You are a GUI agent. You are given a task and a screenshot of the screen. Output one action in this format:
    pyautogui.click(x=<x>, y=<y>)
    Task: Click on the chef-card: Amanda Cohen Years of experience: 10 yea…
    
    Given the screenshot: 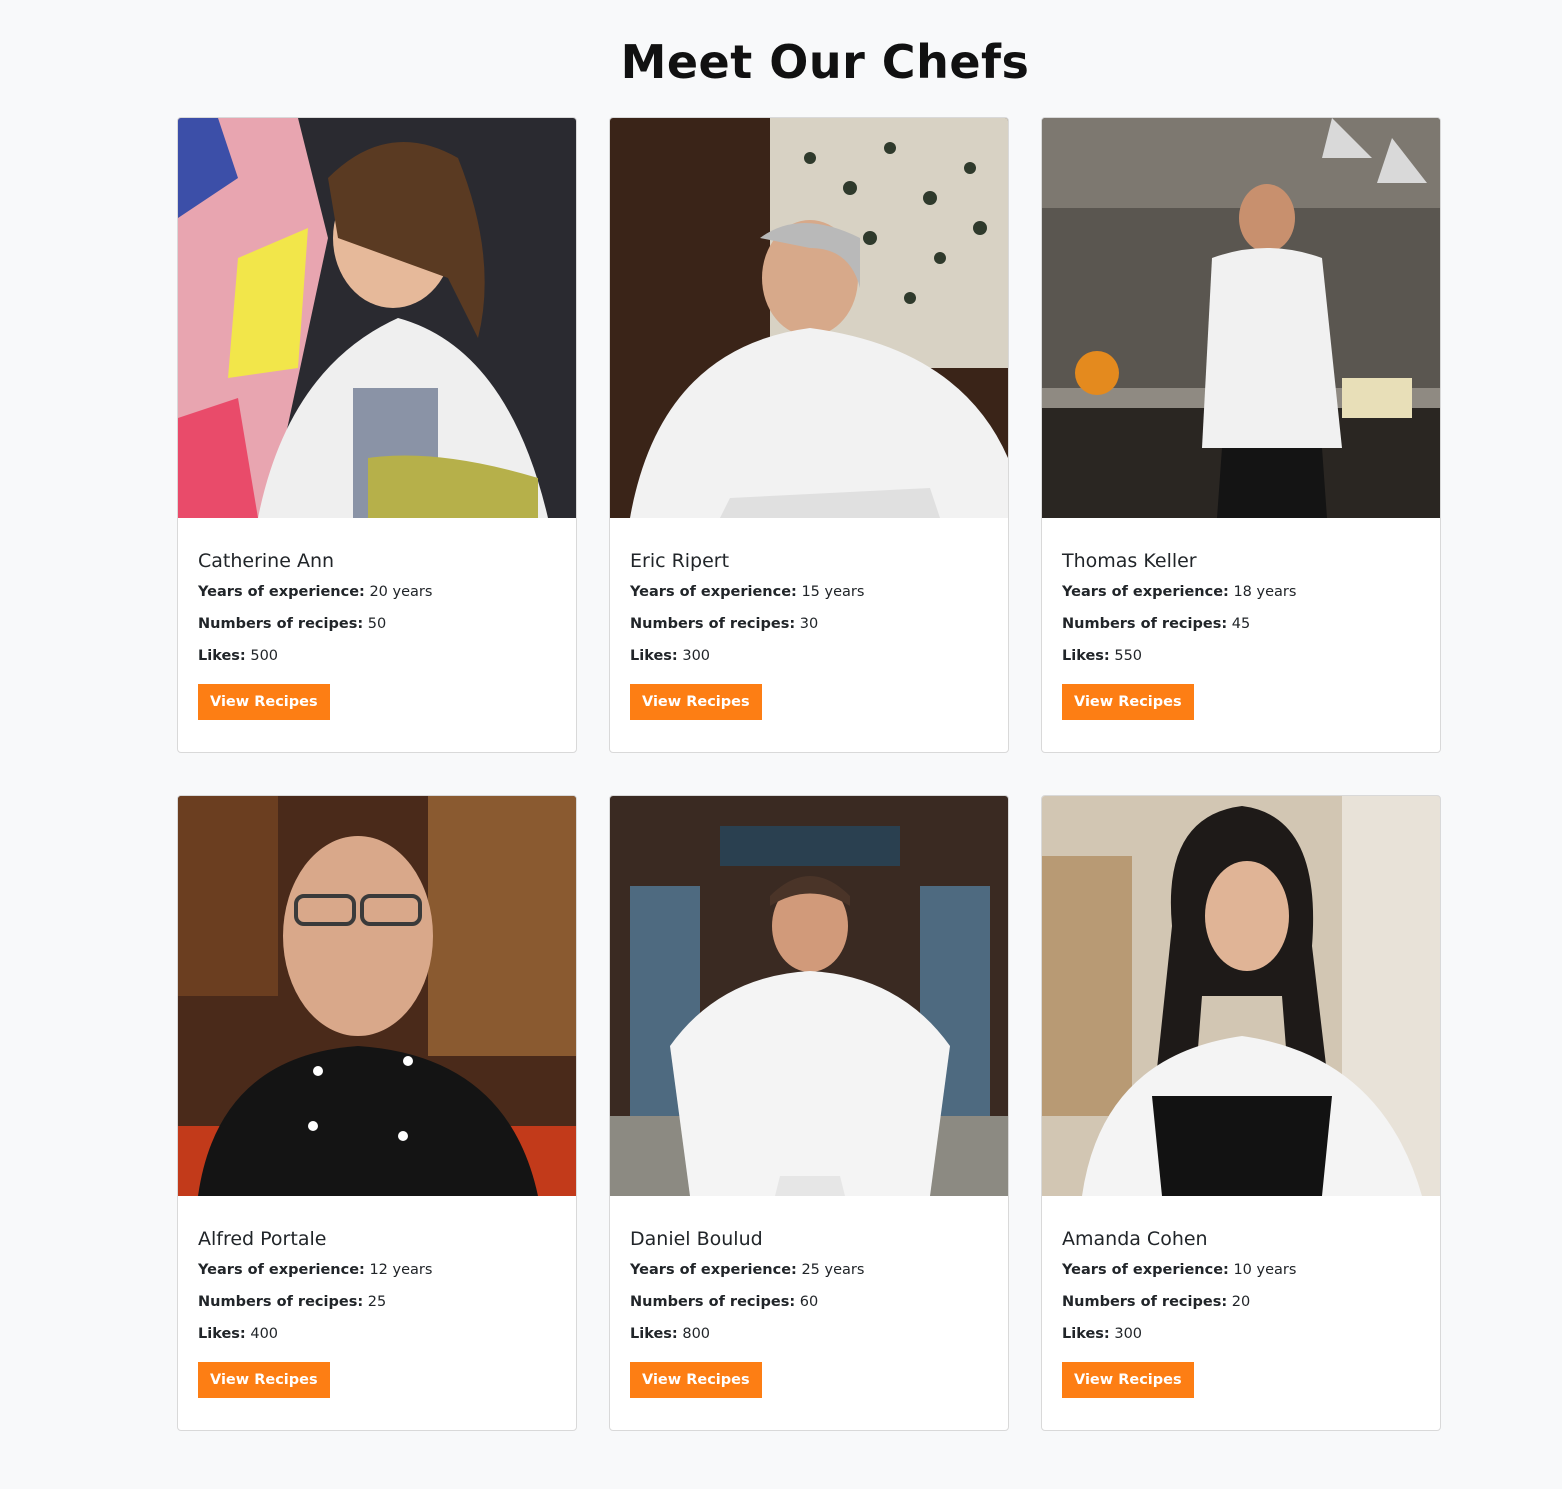 What is the action you would take?
    pyautogui.click(x=1241, y=1113)
    